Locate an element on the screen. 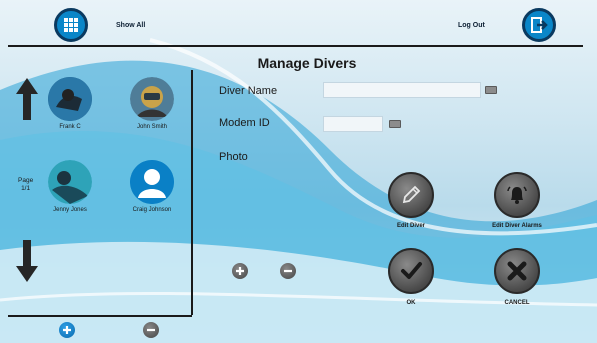 The width and height of the screenshot is (597, 343). user-icon is located at coordinates (152, 182).